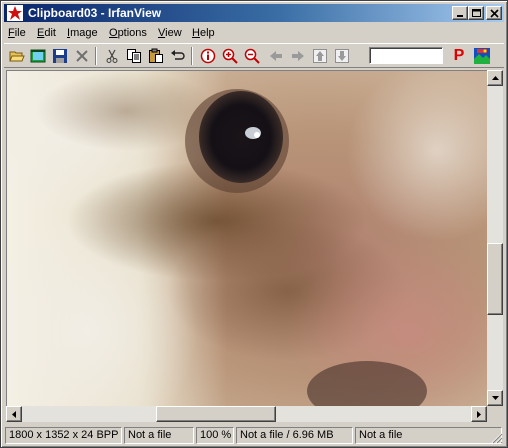 This screenshot has width=508, height=448. I want to click on resize-grip-icon, so click(496, 437).